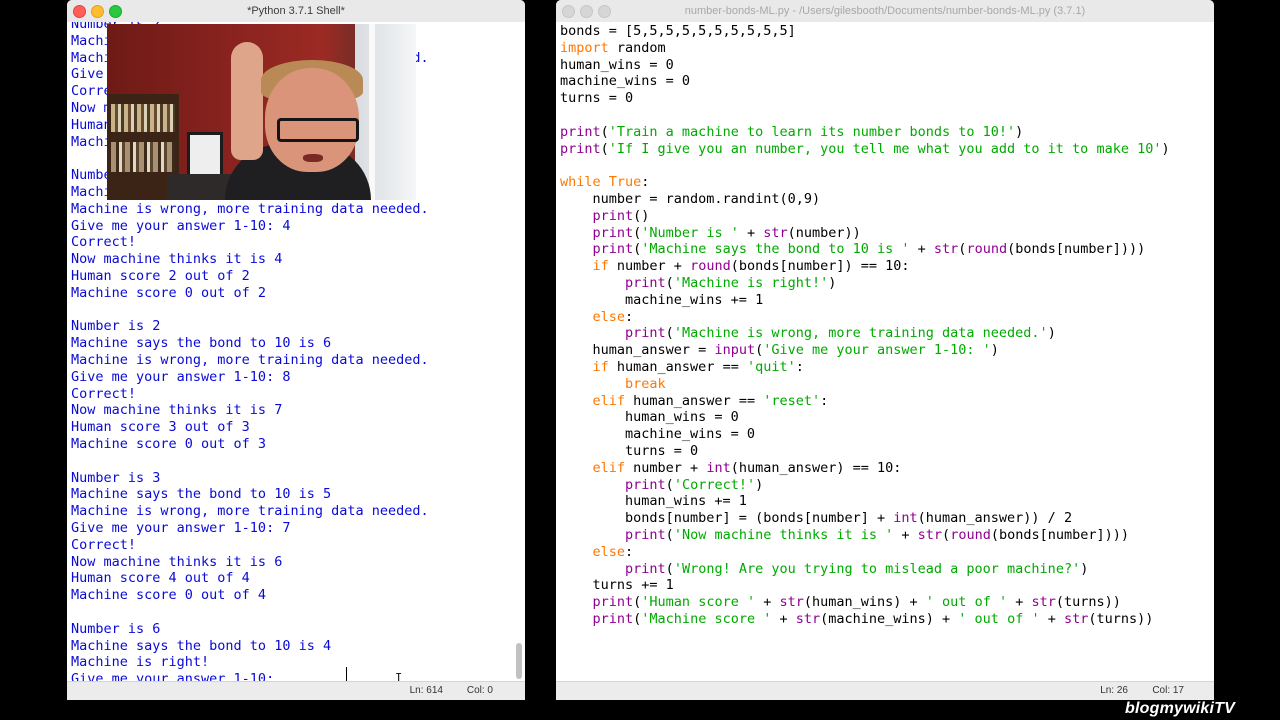  What do you see at coordinates (169, 292) in the screenshot?
I see `shell-output-line: Machine score 0 out of 2` at bounding box center [169, 292].